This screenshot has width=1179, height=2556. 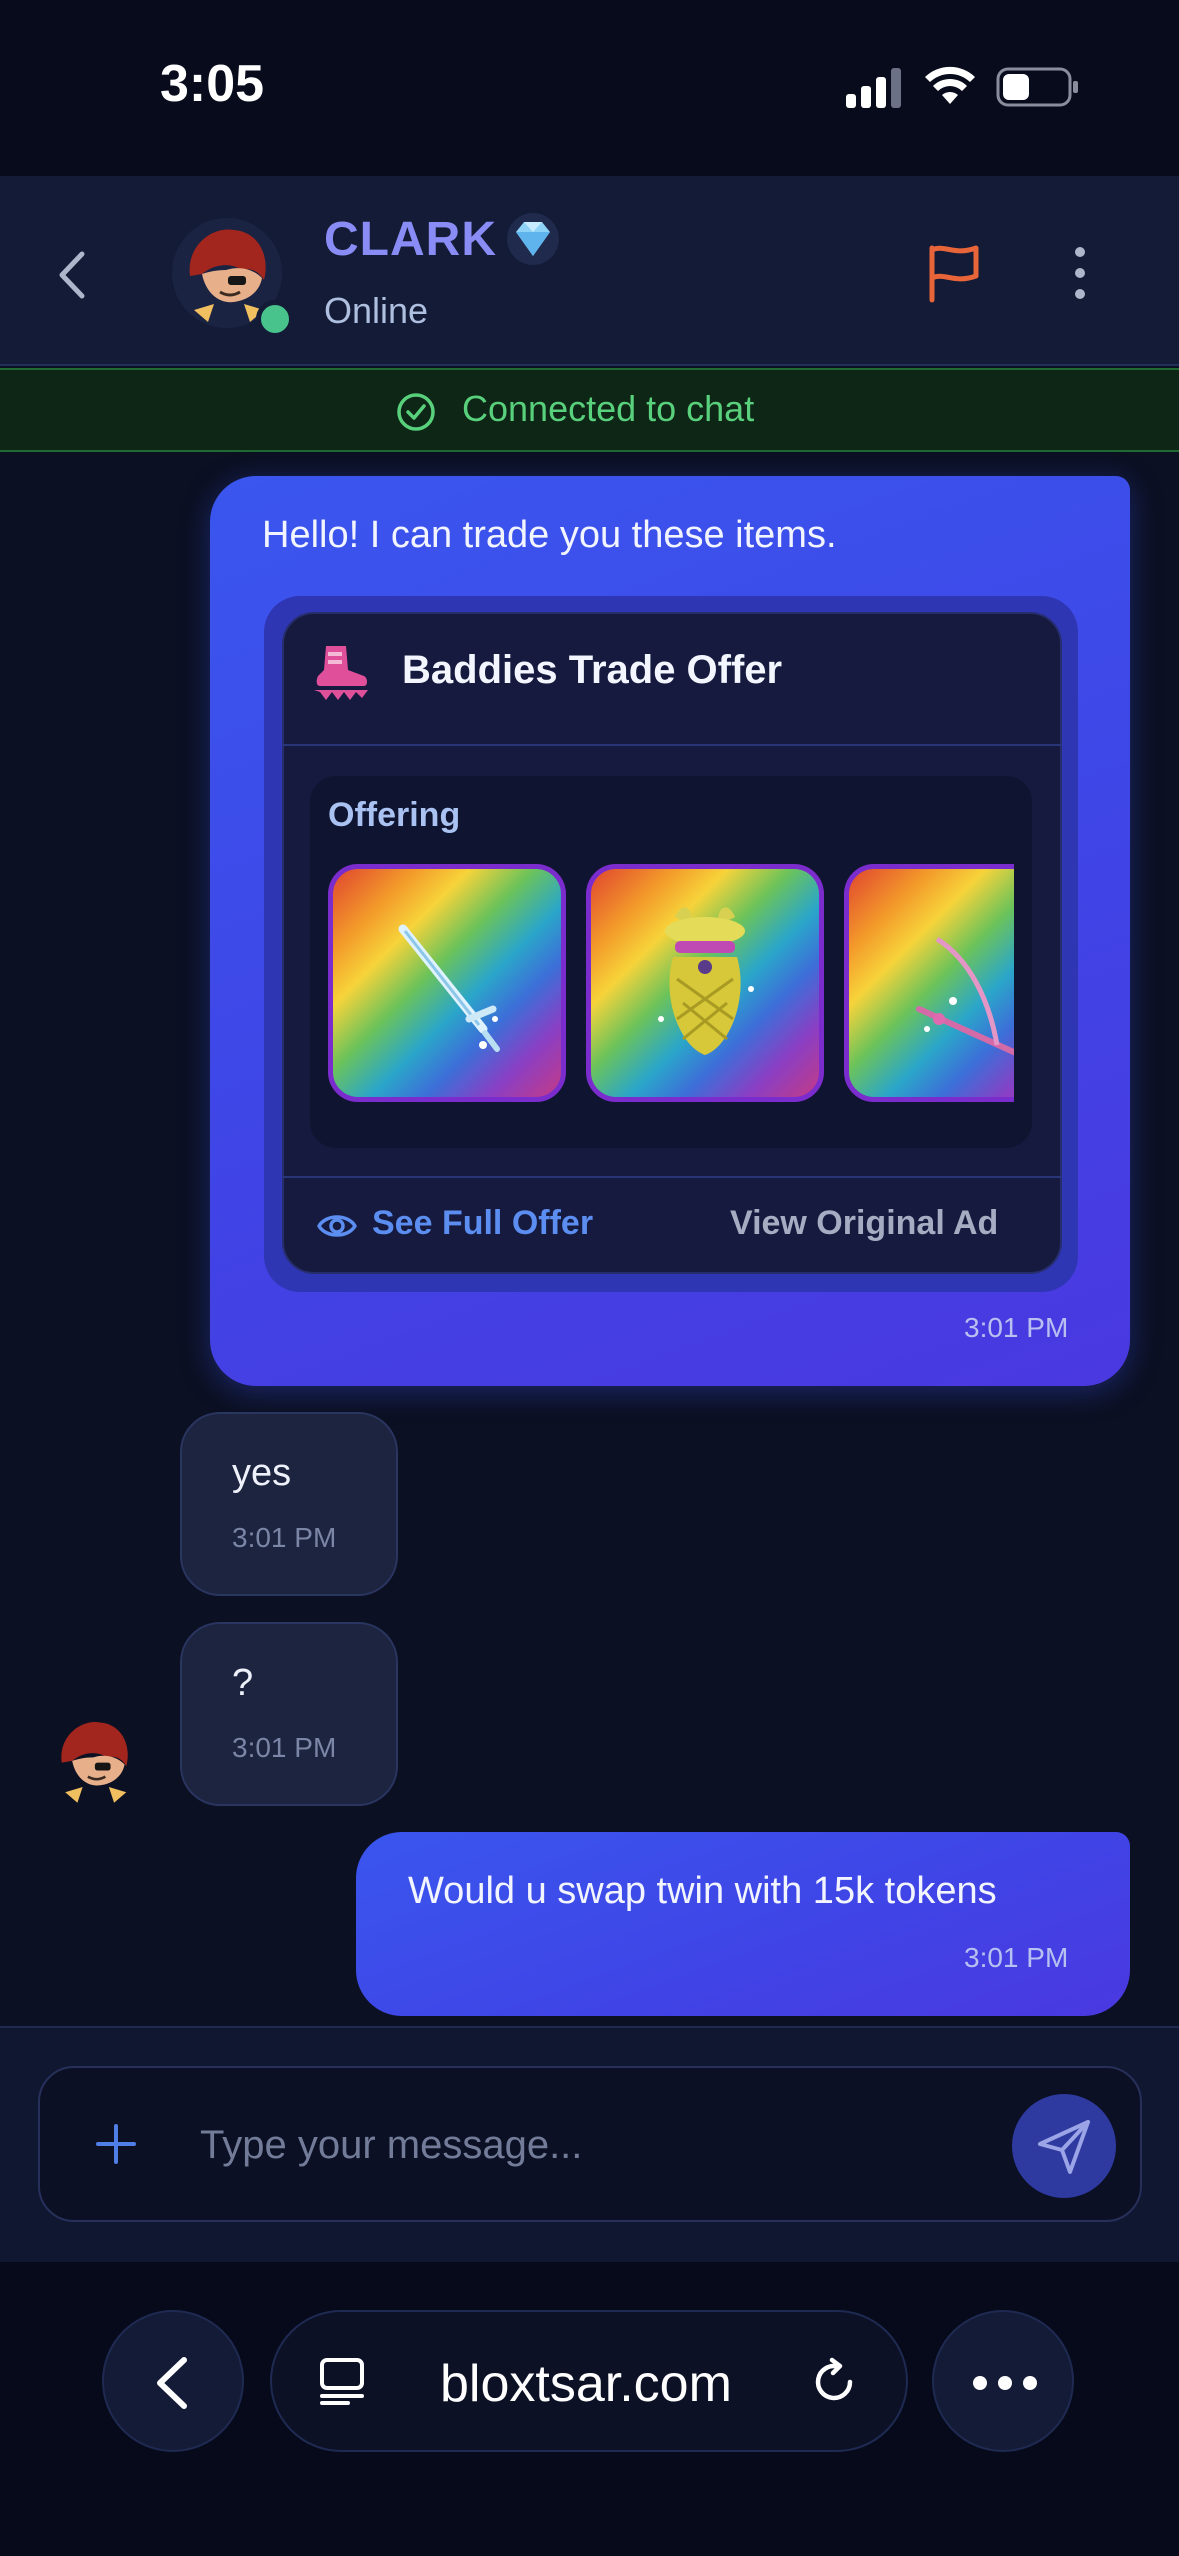 I want to click on attach-plus-icon, so click(x=116, y=2144).